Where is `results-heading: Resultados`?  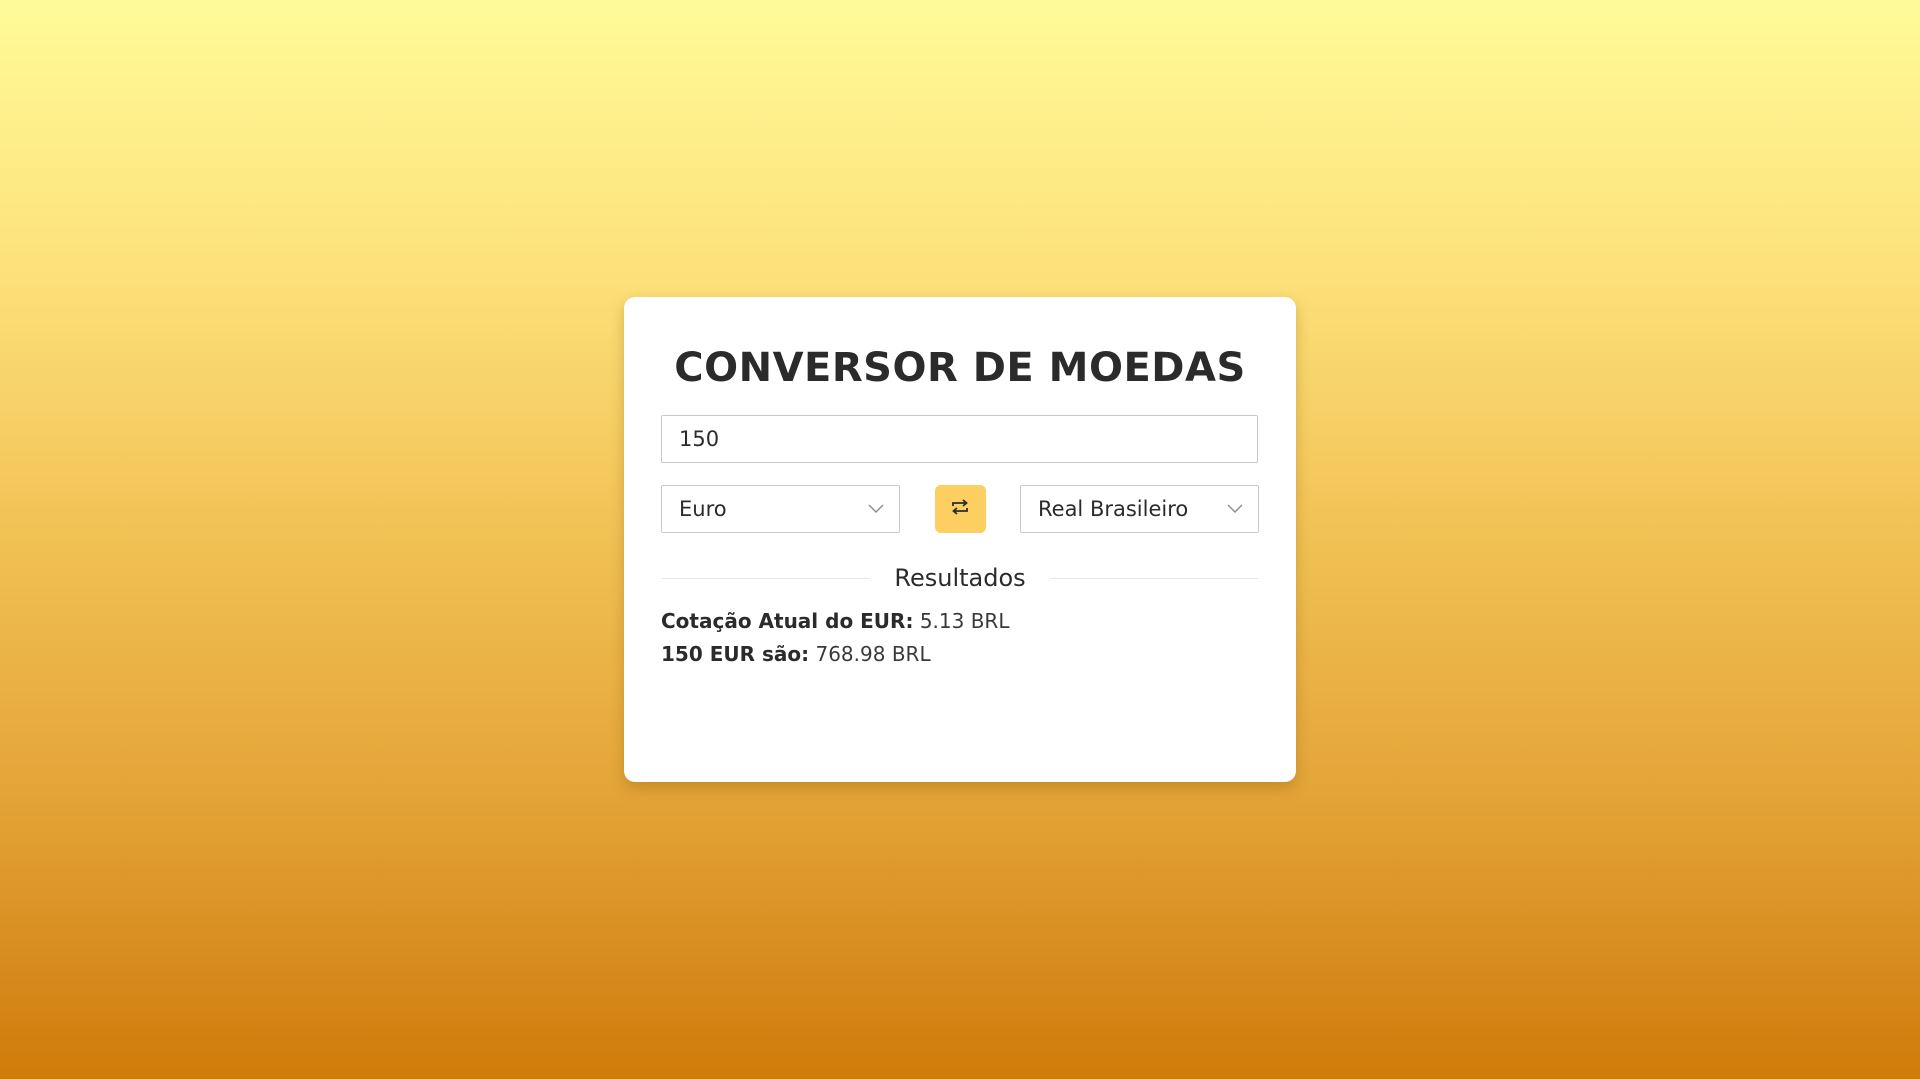 results-heading: Resultados is located at coordinates (960, 578).